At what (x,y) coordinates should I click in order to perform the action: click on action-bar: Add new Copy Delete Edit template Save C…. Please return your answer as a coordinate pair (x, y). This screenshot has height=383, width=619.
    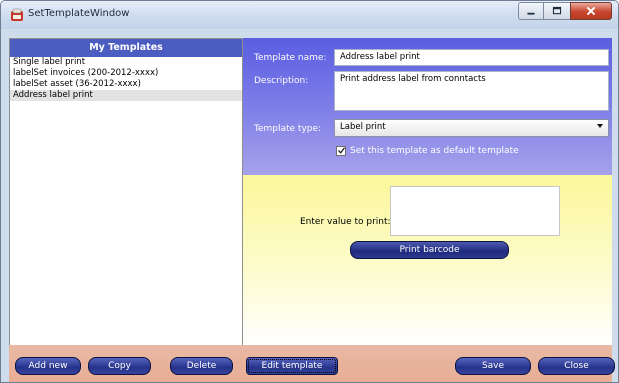
    Looking at the image, I should click on (312, 363).